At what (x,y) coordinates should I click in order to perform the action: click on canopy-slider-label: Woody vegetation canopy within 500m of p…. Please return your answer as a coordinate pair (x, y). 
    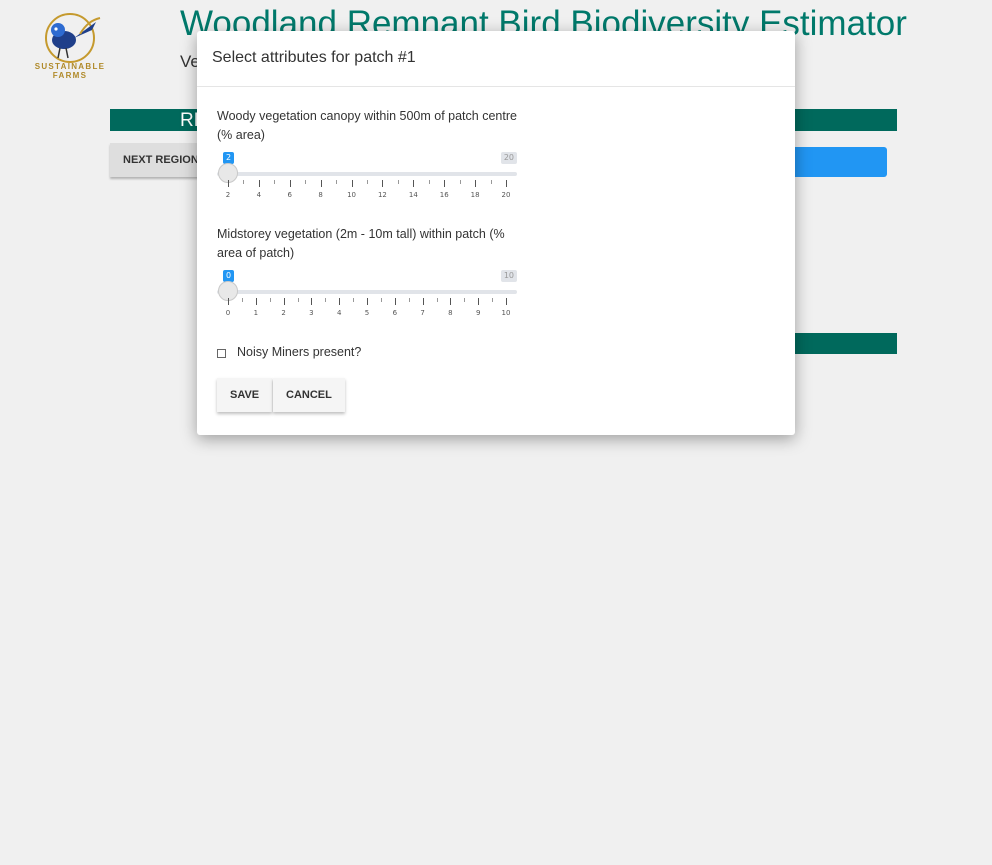
    Looking at the image, I should click on (367, 125).